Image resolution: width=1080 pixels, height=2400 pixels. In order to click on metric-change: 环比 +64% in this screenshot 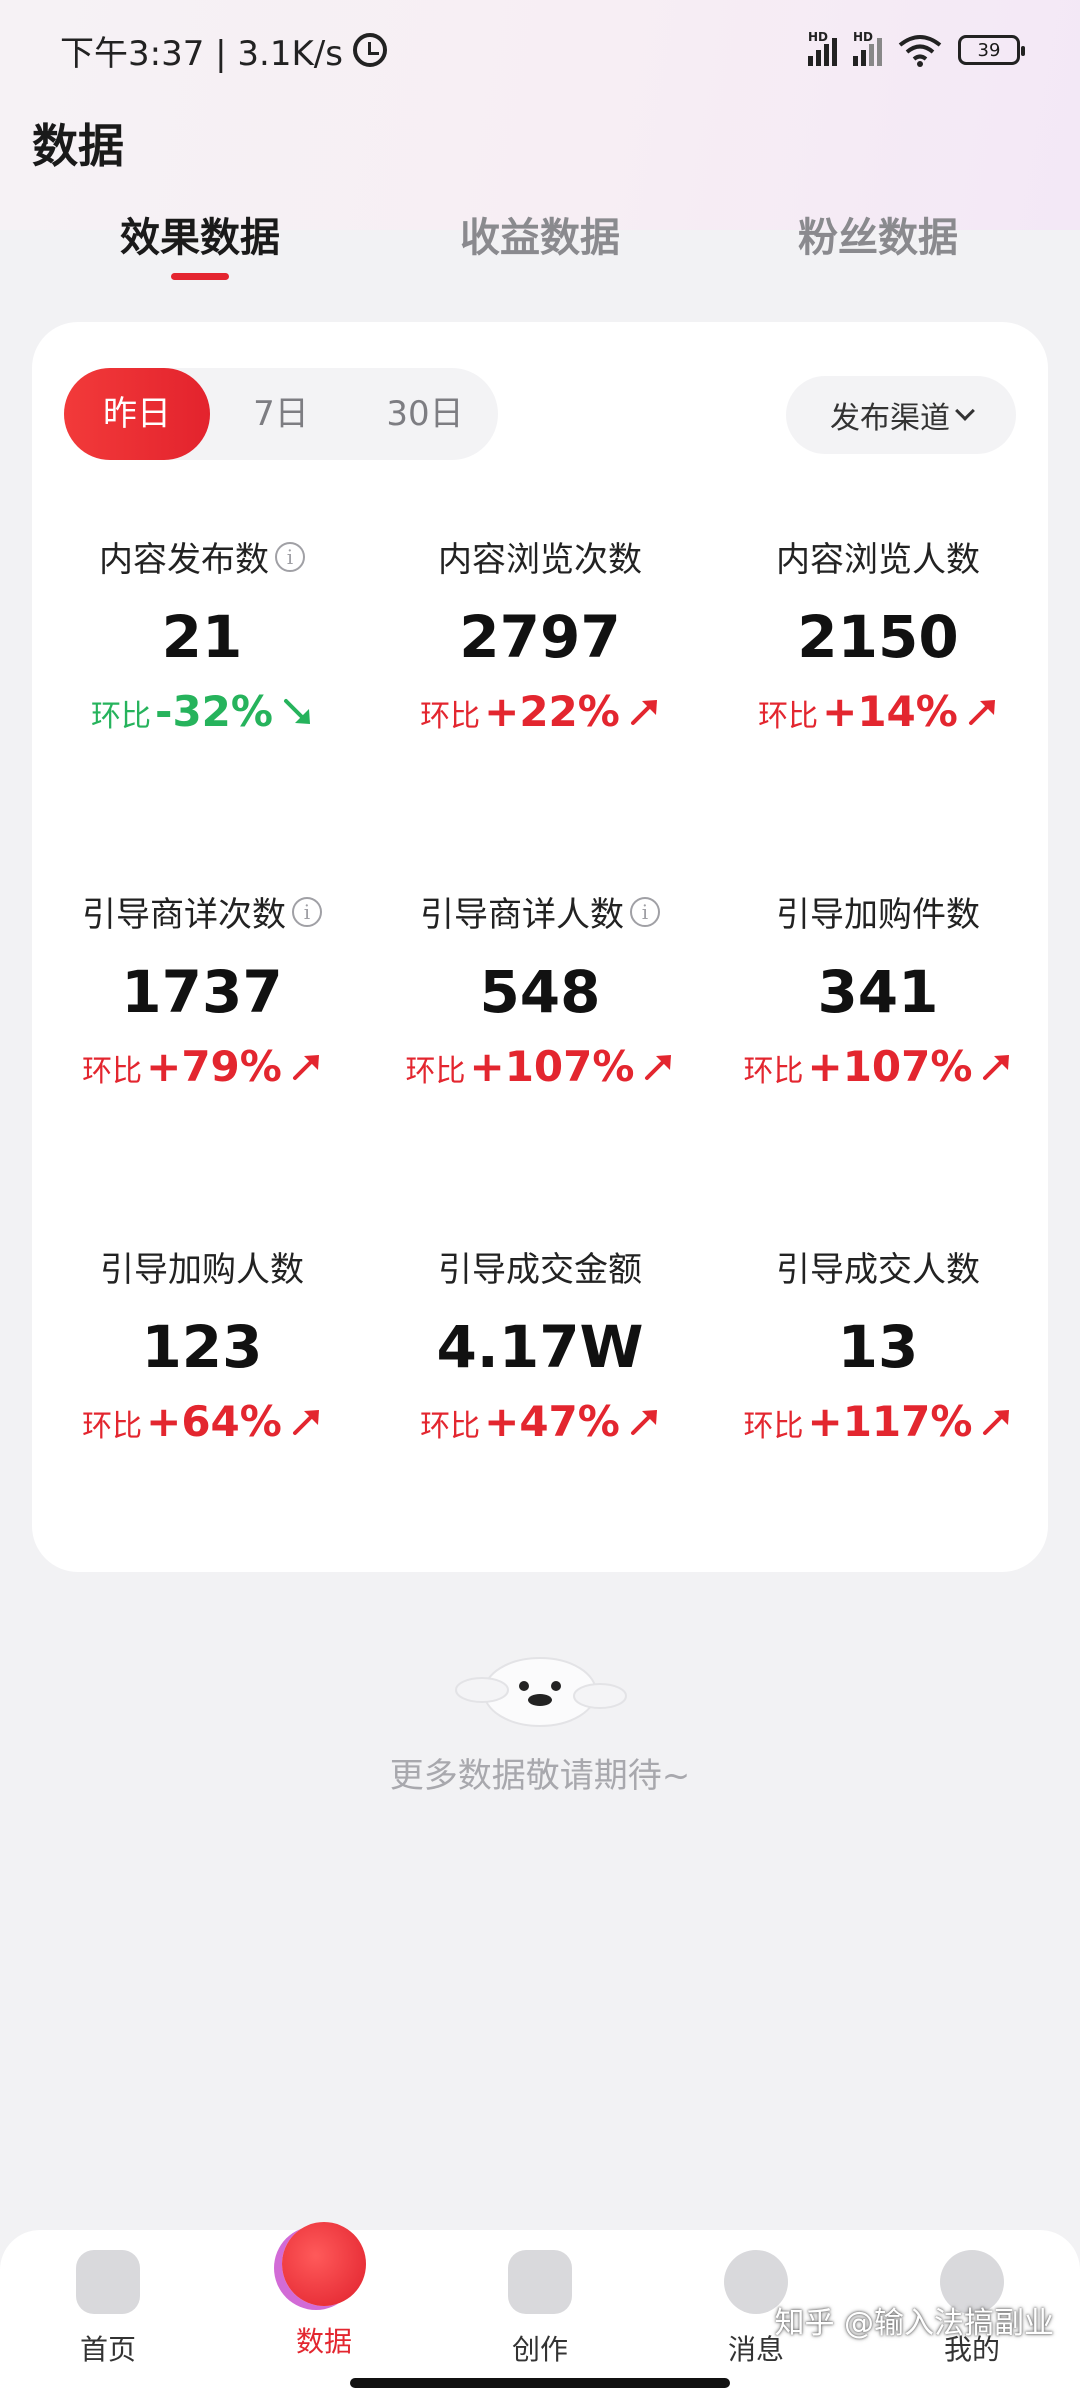, I will do `click(202, 1421)`.